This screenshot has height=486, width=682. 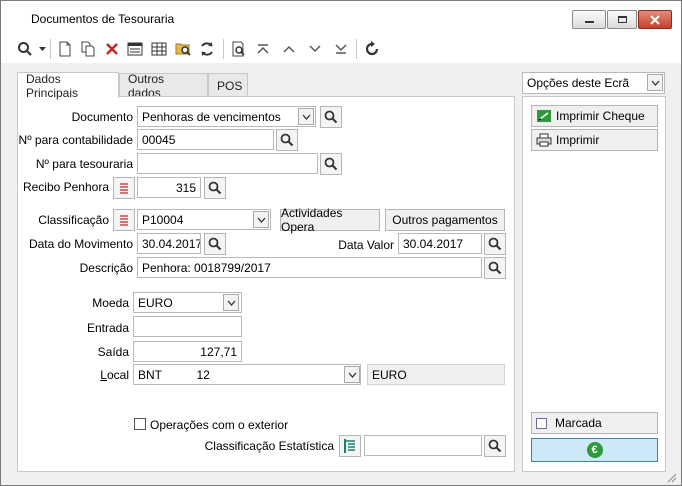 I want to click on moeda-dropdown-button, so click(x=231, y=302).